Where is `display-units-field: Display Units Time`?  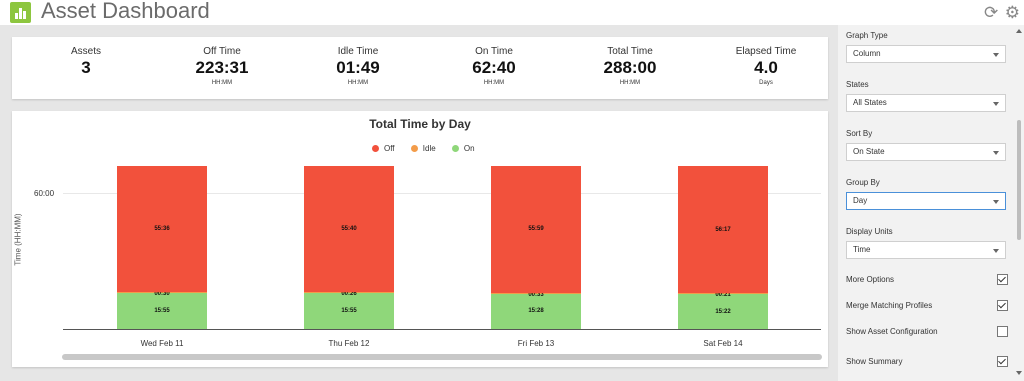 display-units-field: Display Units Time is located at coordinates (926, 243).